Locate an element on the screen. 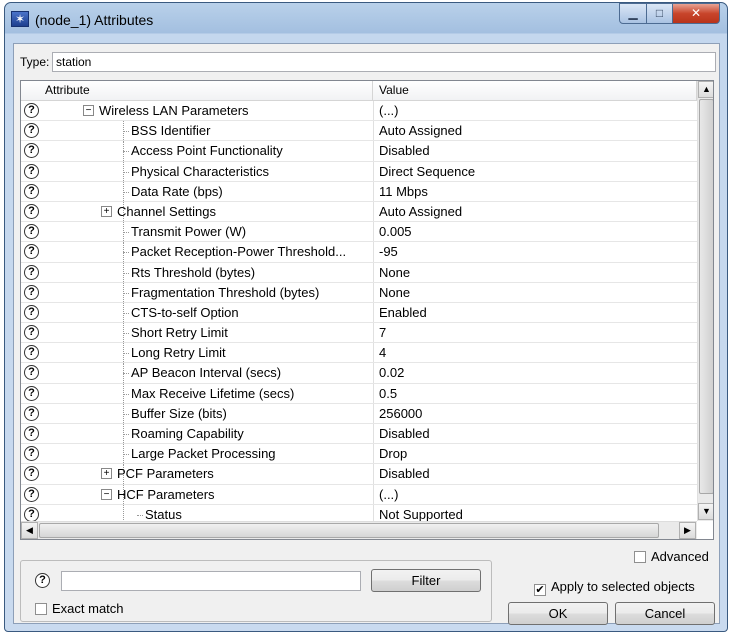  apply-checkbox-box: ✔ is located at coordinates (540, 590).